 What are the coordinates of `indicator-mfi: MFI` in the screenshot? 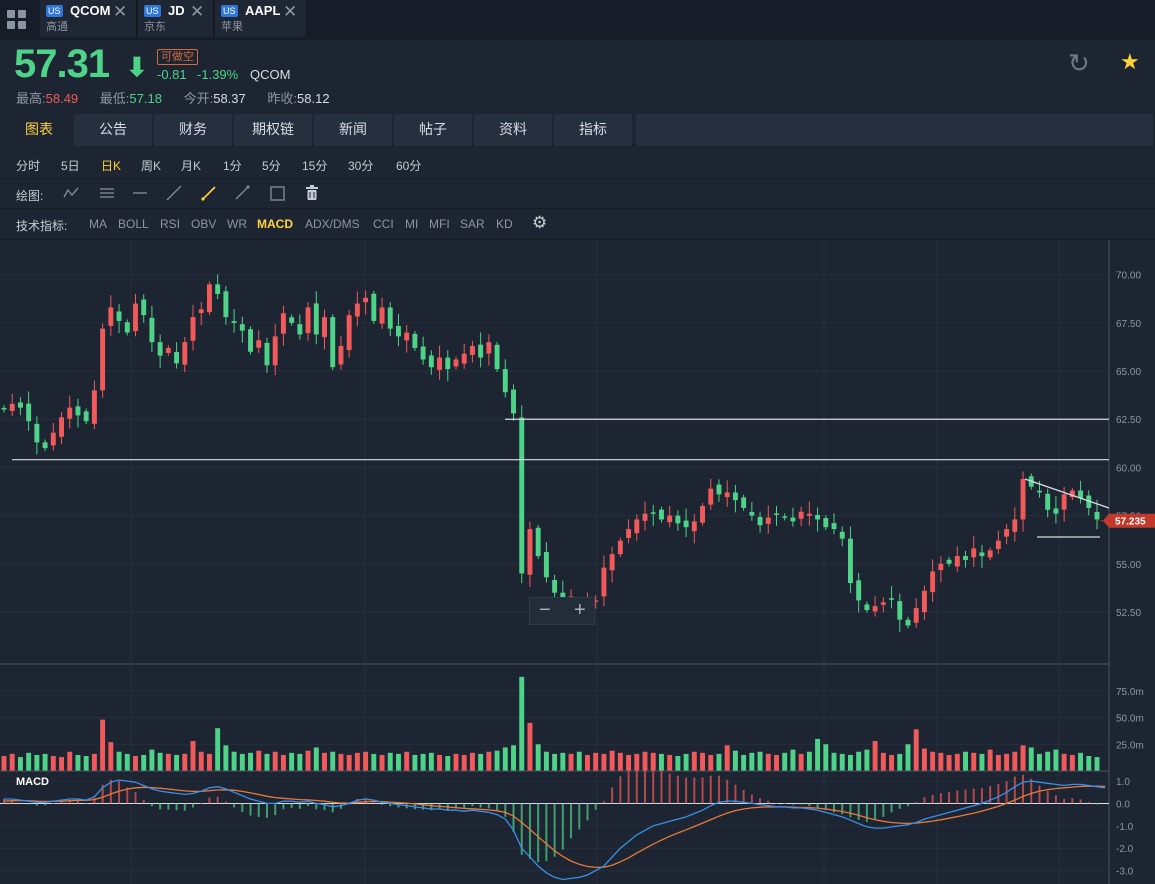 It's located at (439, 224).